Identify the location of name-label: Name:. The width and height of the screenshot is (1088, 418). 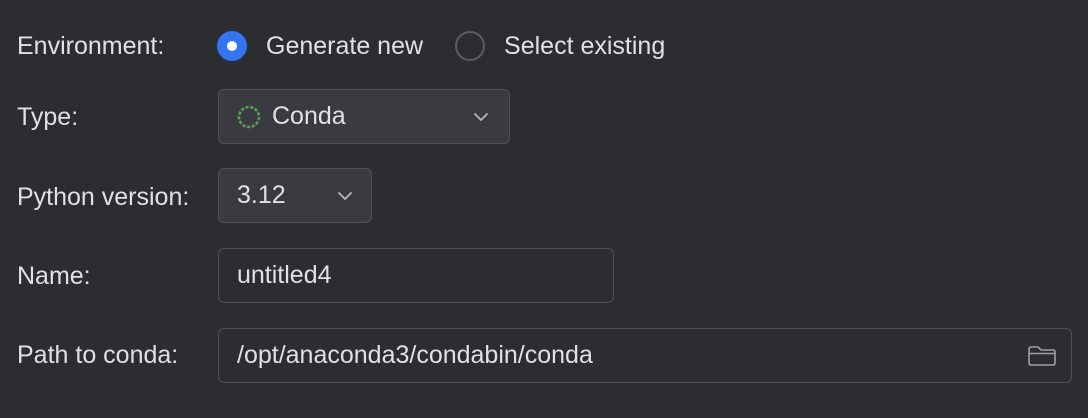
(54, 276).